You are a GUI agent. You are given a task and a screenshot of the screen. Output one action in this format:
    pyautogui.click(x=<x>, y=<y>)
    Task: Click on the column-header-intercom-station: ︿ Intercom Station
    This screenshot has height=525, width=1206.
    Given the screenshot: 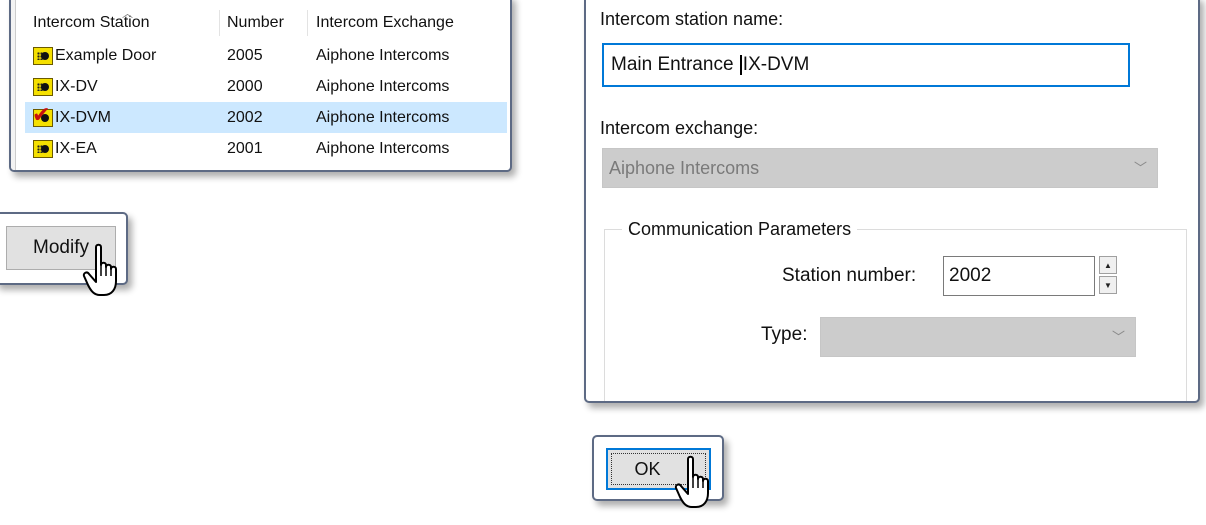 What is the action you would take?
    pyautogui.click(x=122, y=23)
    